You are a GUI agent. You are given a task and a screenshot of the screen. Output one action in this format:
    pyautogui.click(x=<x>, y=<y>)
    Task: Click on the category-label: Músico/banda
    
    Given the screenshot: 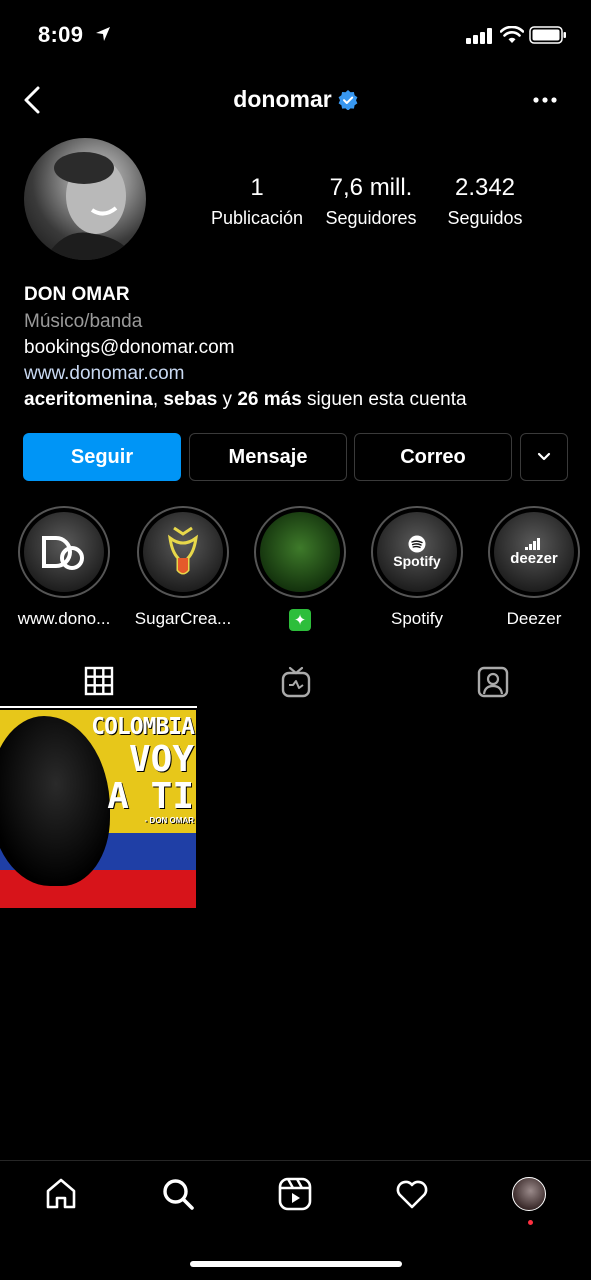 What is the action you would take?
    pyautogui.click(x=83, y=321)
    